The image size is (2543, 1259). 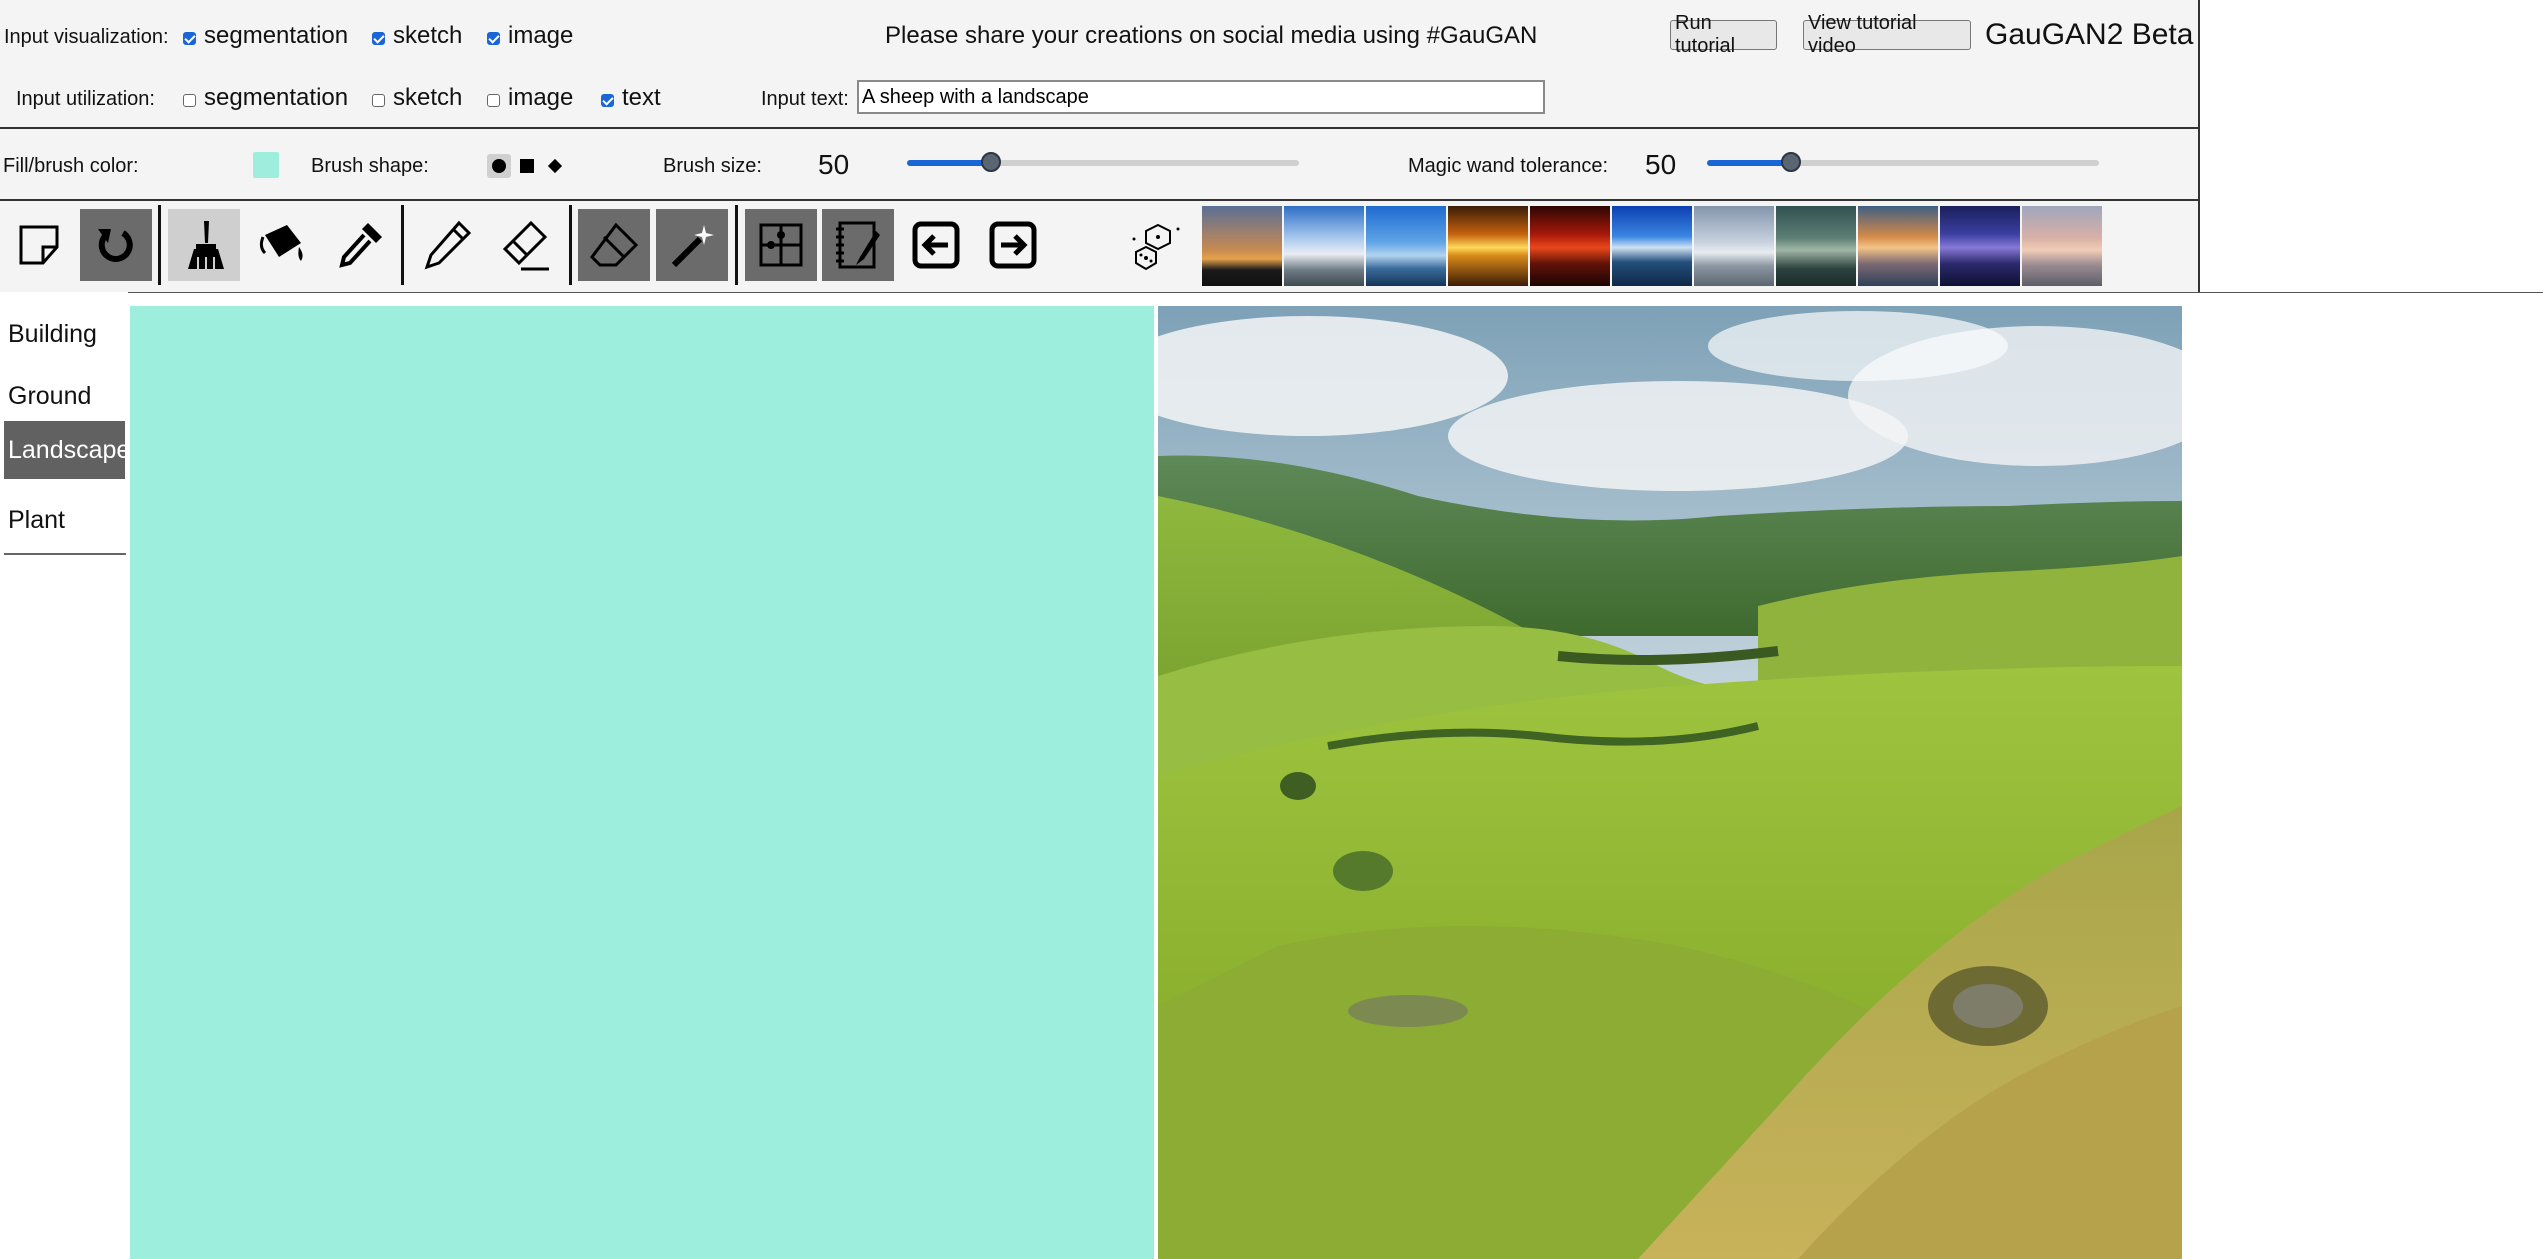 I want to click on util-text-checkbox: text, so click(x=631, y=98).